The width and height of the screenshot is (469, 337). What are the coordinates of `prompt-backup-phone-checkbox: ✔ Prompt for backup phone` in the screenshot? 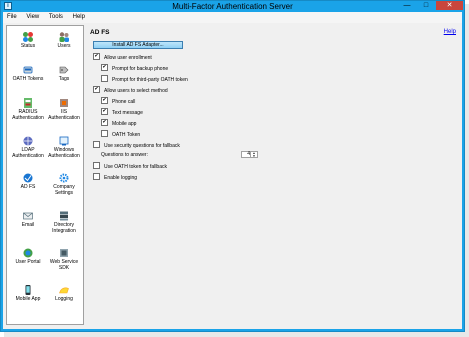 It's located at (134, 68).